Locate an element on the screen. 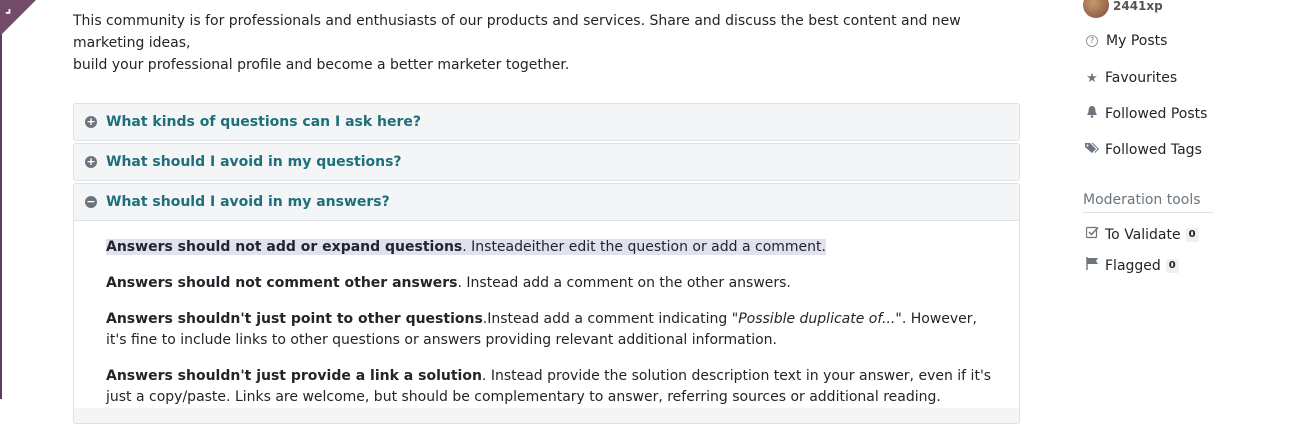 The width and height of the screenshot is (1300, 426). faq-item-avoid-questions: + What should I avoid in my questions? is located at coordinates (546, 162).